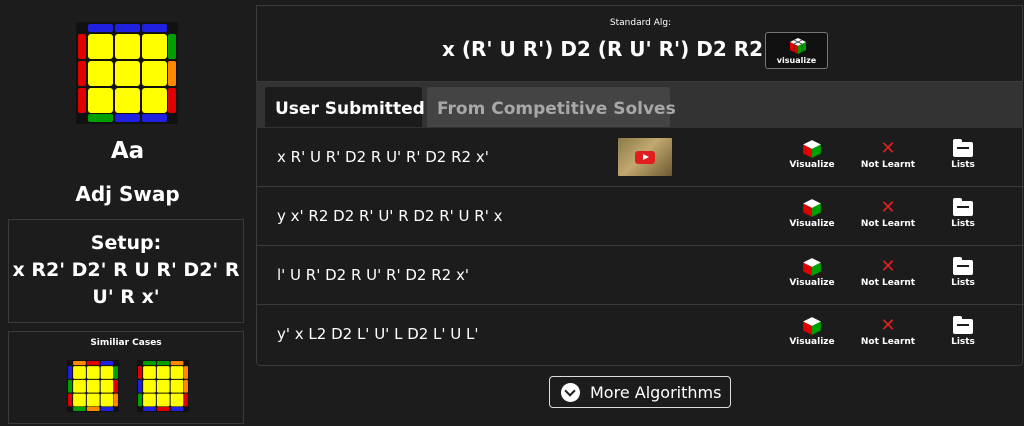 This screenshot has width=1024, height=426. Describe the element at coordinates (616, 49) in the screenshot. I see `standard-alg: x (R' U R') D2 (R U' R') D2 R2 x'` at that location.